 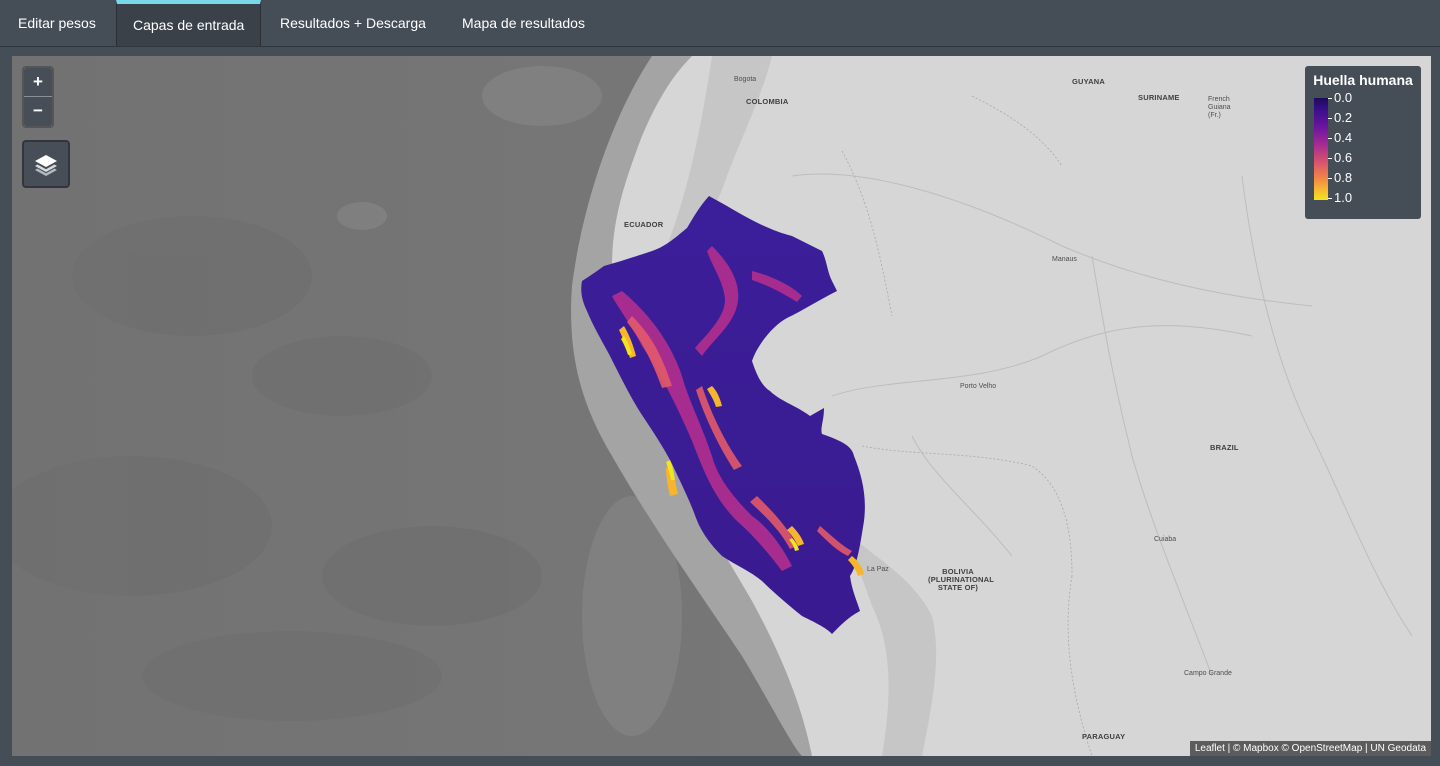 What do you see at coordinates (767, 101) in the screenshot?
I see `label-colombia: COLOMBIA` at bounding box center [767, 101].